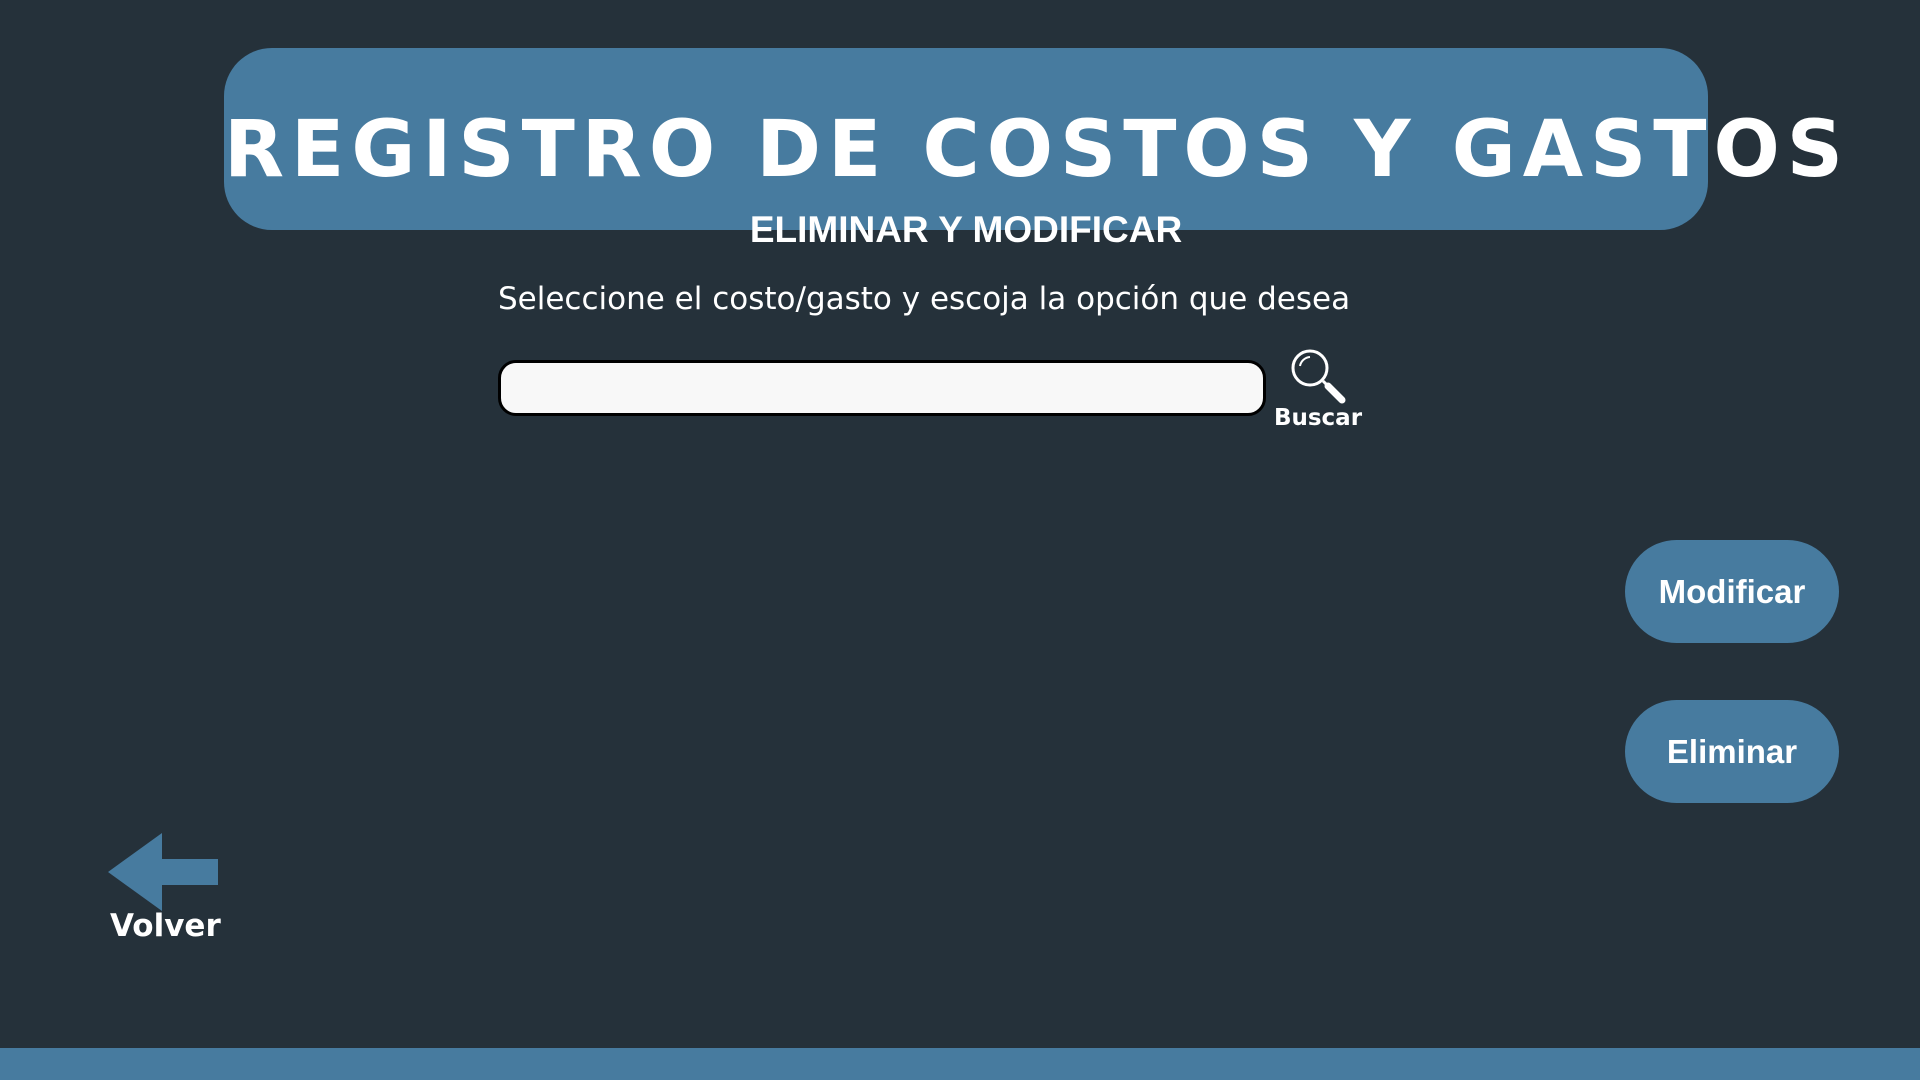 Image resolution: width=1920 pixels, height=1080 pixels. What do you see at coordinates (165, 926) in the screenshot?
I see `back-button-label: Volver` at bounding box center [165, 926].